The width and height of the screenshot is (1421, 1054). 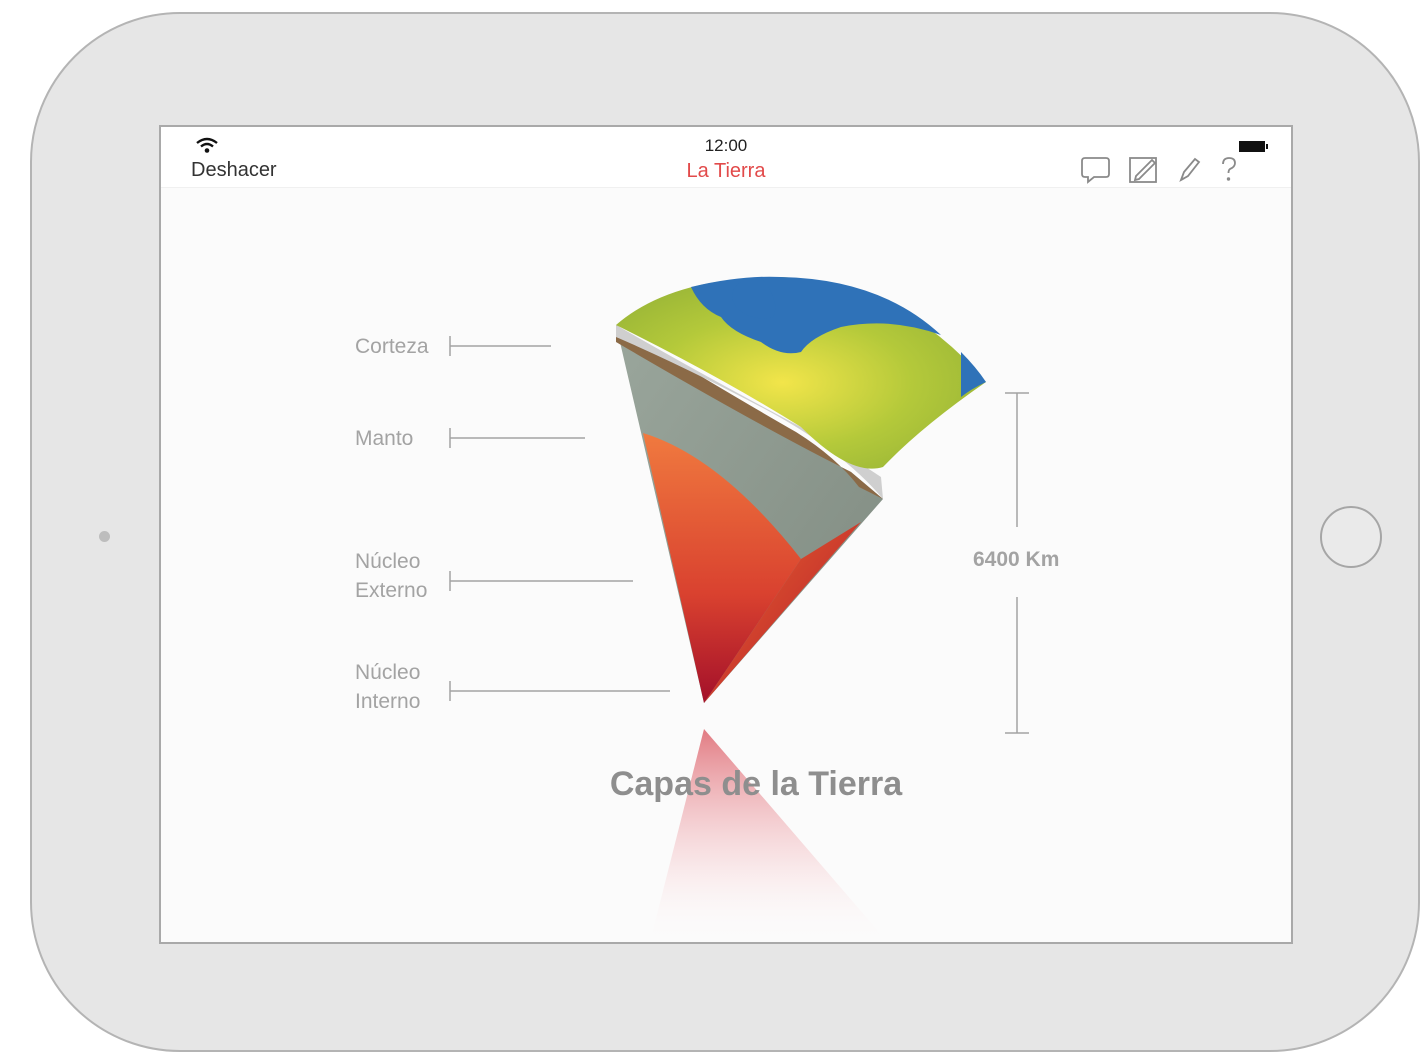 What do you see at coordinates (392, 346) in the screenshot?
I see `crust-label: Corteza` at bounding box center [392, 346].